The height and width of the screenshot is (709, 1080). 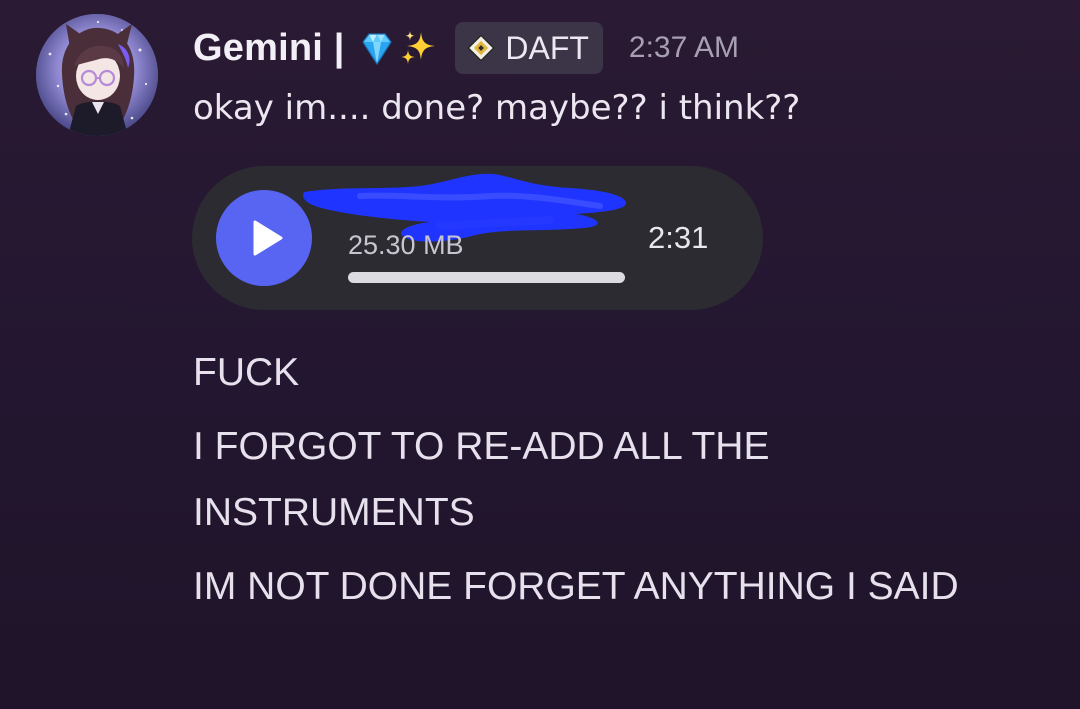 I want to click on play-button, so click(x=264, y=238).